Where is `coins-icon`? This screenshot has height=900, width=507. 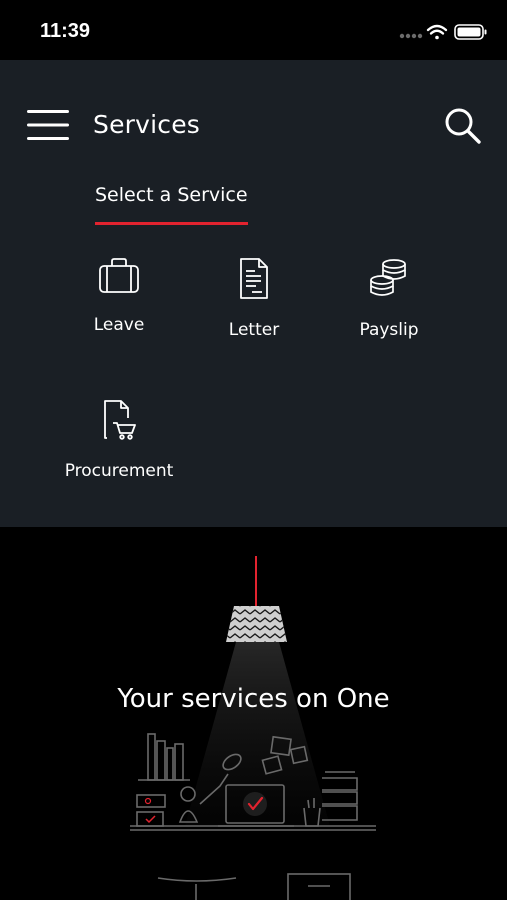
coins-icon is located at coordinates (388, 277).